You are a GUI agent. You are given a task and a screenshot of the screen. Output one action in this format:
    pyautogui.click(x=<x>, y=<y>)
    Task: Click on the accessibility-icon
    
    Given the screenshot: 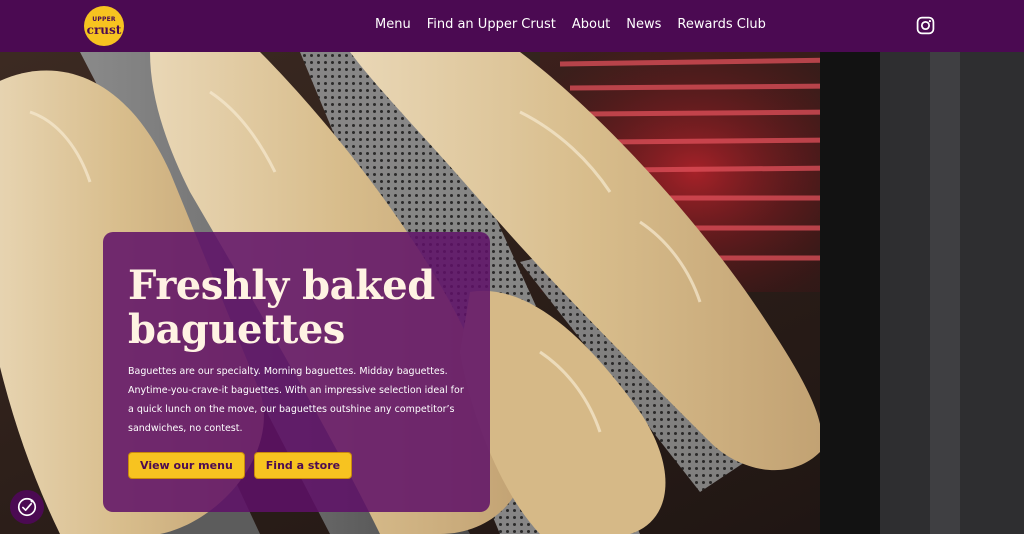 What is the action you would take?
    pyautogui.click(x=27, y=507)
    